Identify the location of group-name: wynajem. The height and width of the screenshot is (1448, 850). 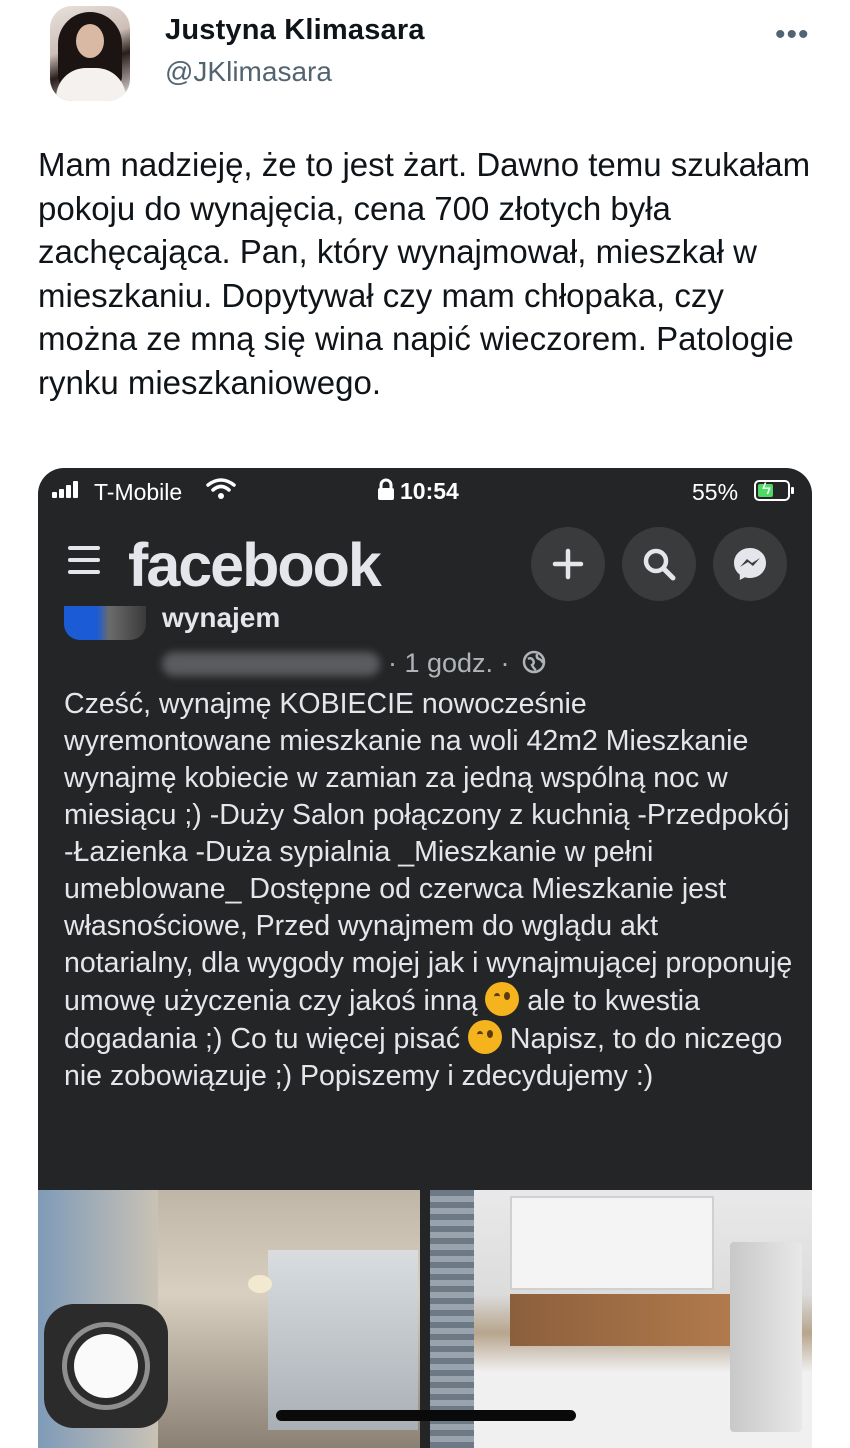
(221, 618).